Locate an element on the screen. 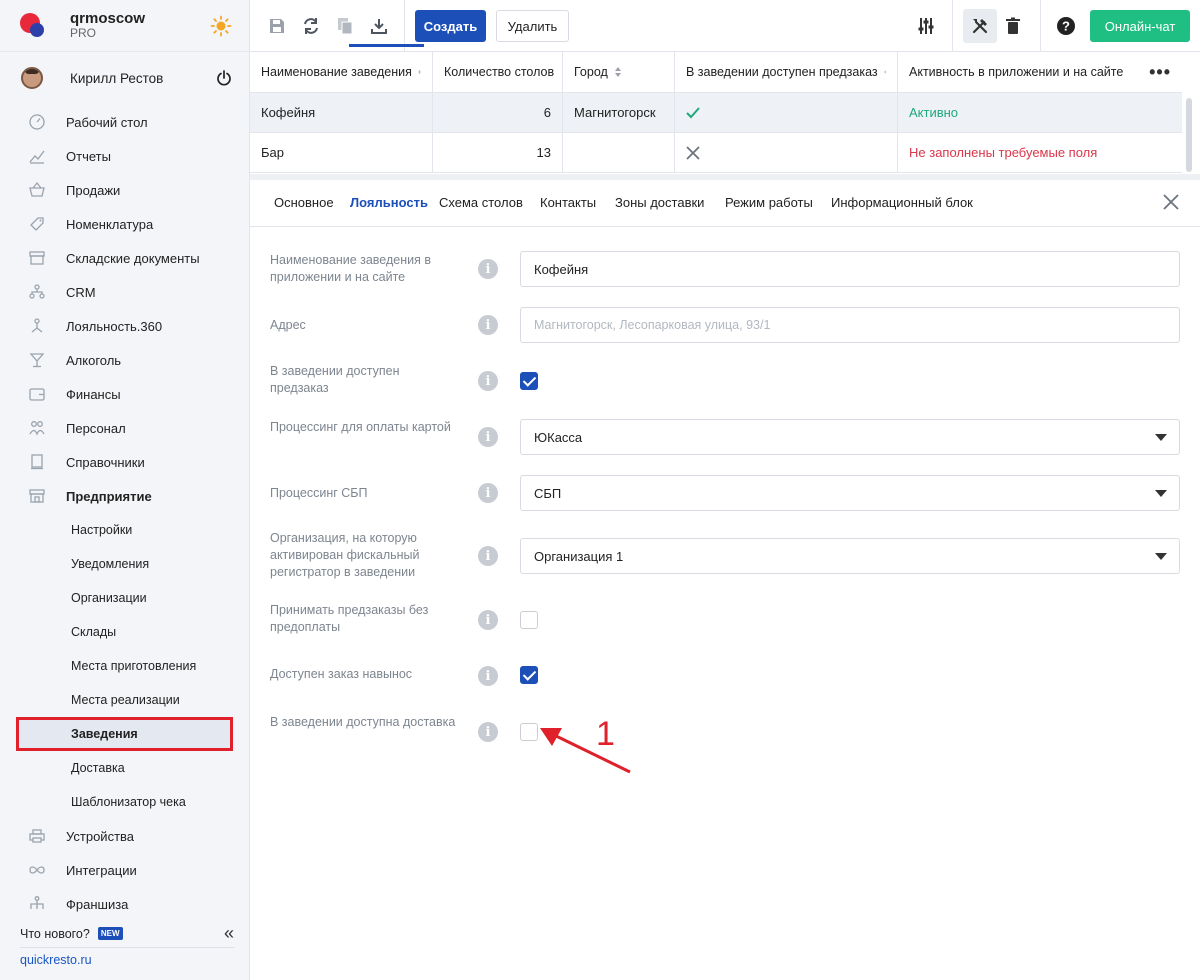  sidebar-item-label: CRM is located at coordinates (81, 292).